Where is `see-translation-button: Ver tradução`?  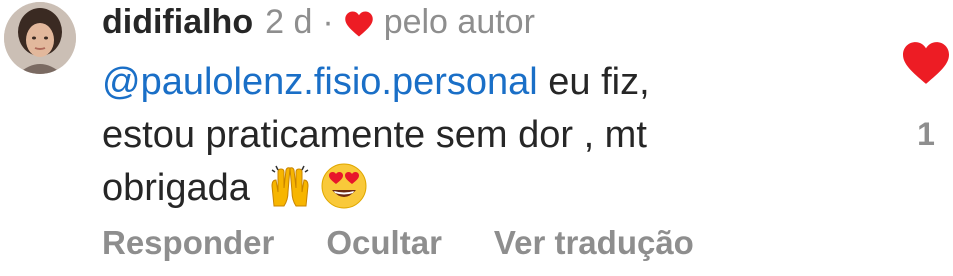 see-translation-button: Ver tradução is located at coordinates (594, 243).